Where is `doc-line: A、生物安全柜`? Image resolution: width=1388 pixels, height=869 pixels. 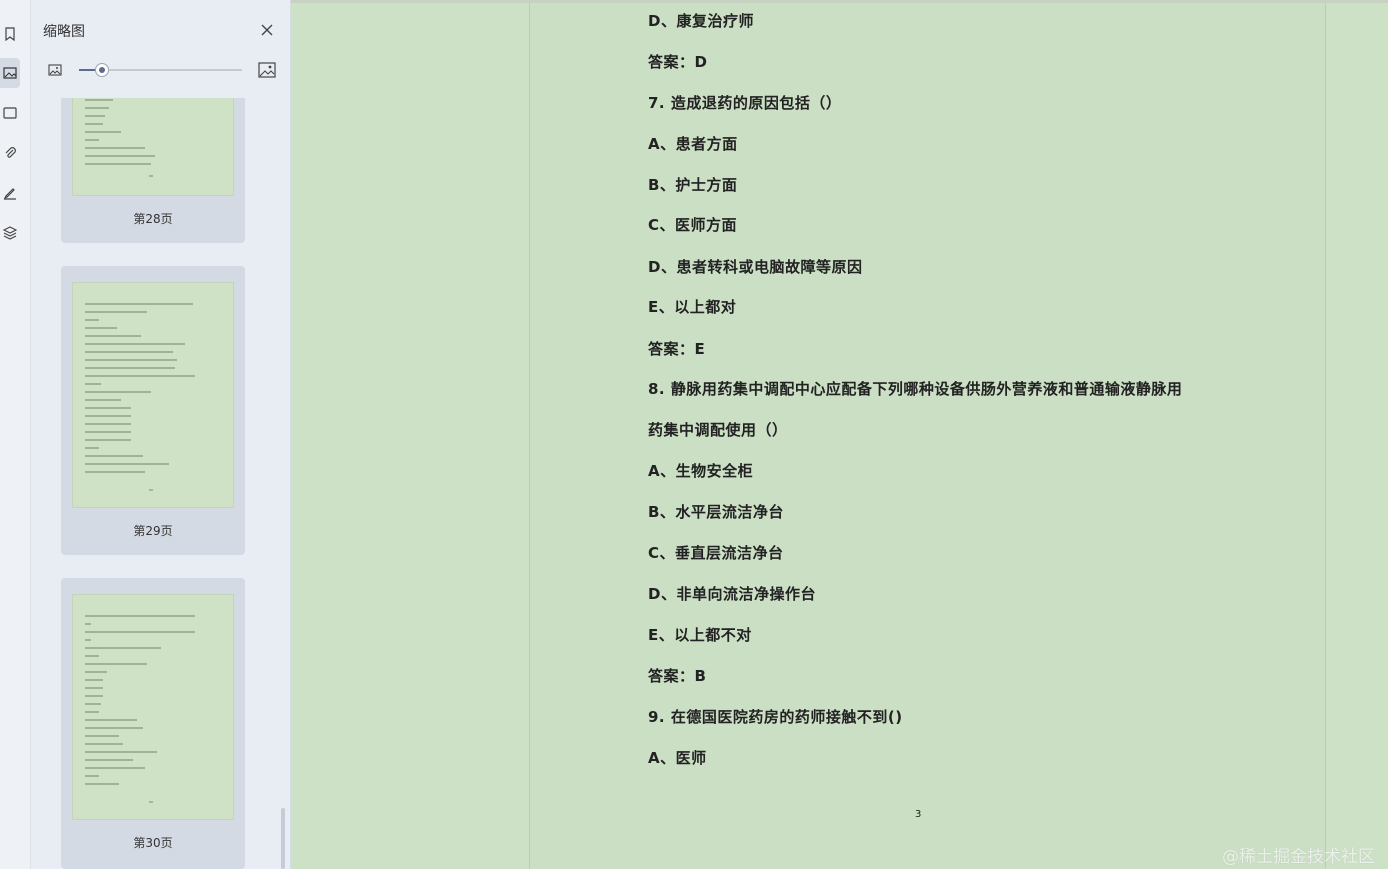
doc-line: A、生物安全柜 is located at coordinates (701, 471).